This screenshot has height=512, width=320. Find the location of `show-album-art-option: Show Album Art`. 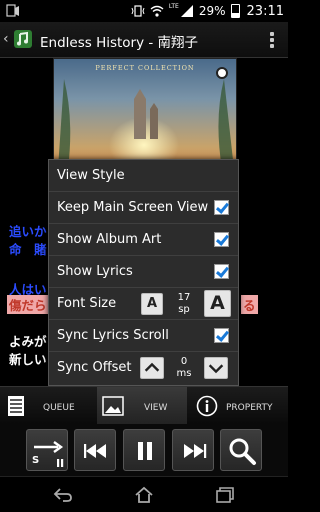

show-album-art-option: Show Album Art is located at coordinates (143, 240).